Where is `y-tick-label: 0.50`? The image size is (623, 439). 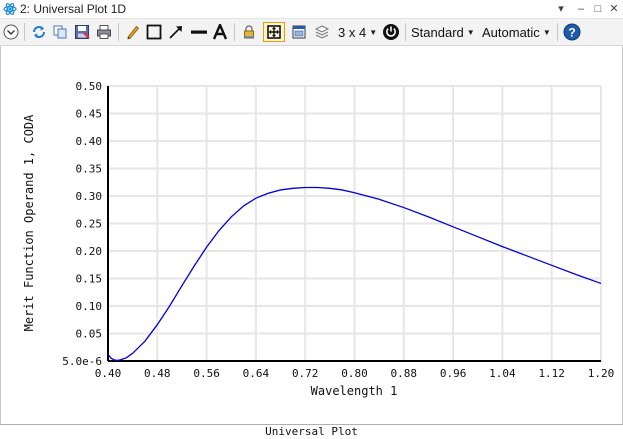 y-tick-label: 0.50 is located at coordinates (89, 86).